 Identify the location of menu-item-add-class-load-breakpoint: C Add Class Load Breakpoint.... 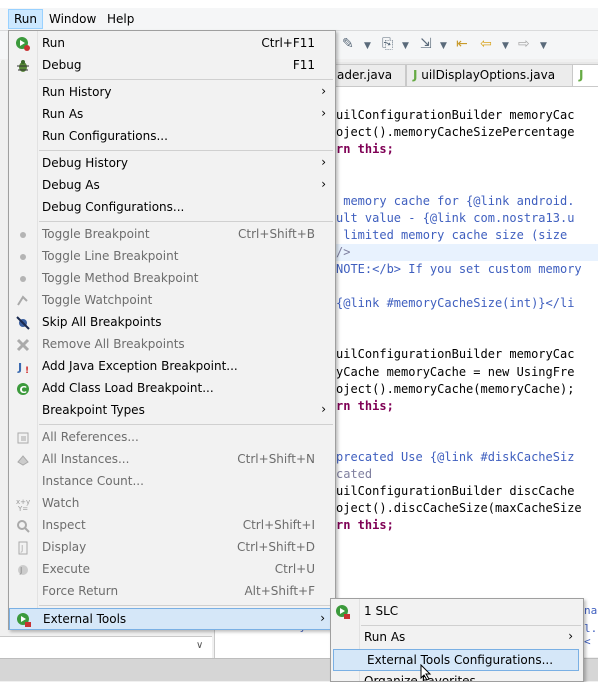
(172, 389).